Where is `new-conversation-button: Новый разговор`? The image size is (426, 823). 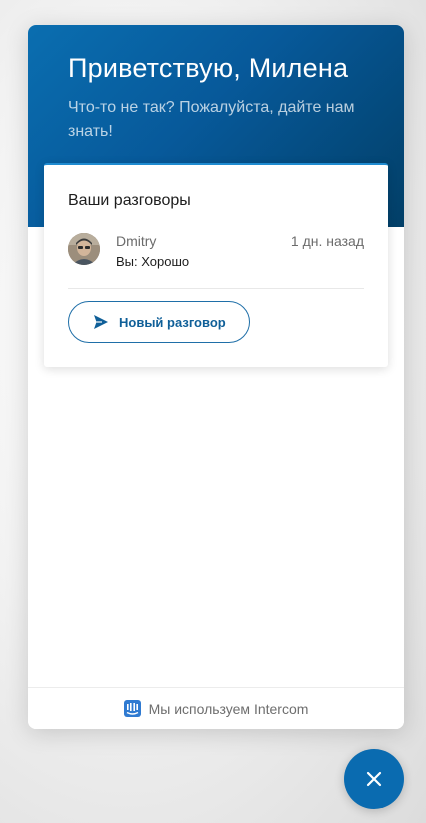 new-conversation-button: Новый разговор is located at coordinates (159, 322).